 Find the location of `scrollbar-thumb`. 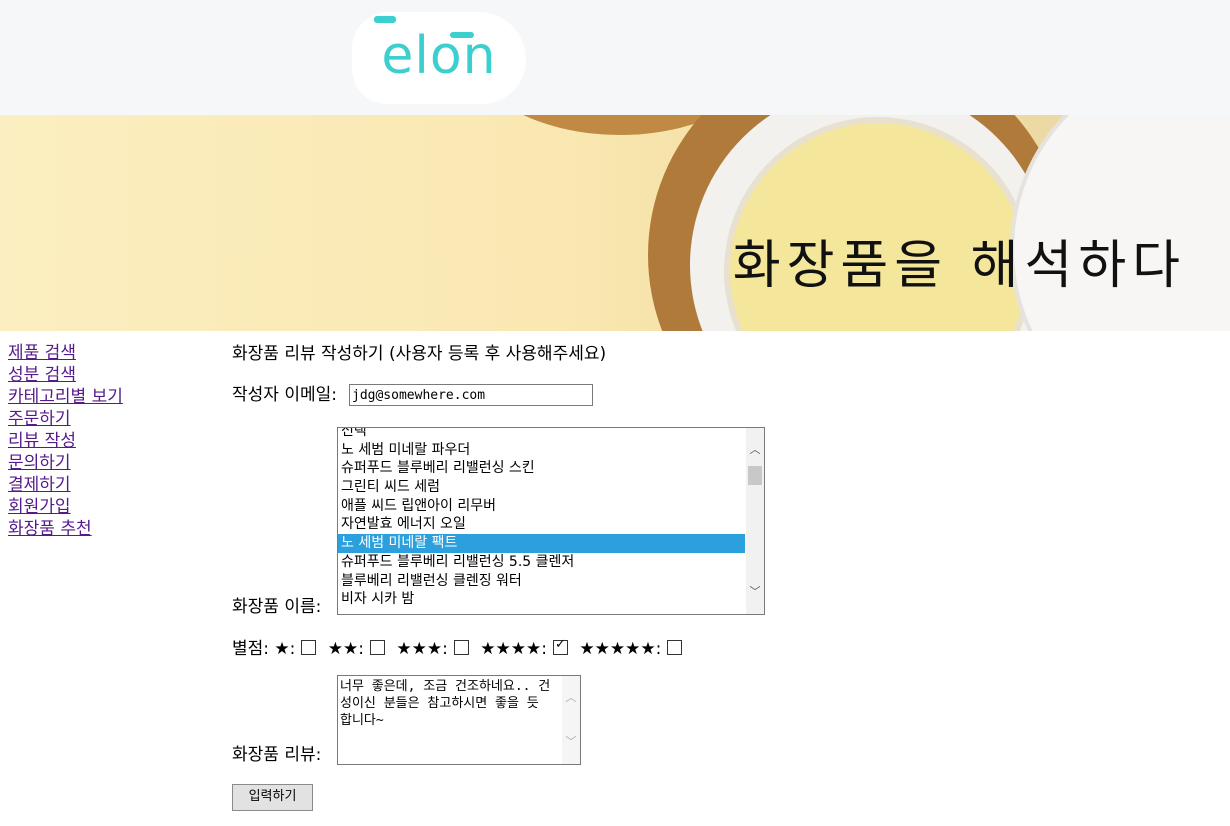

scrollbar-thumb is located at coordinates (755, 475).